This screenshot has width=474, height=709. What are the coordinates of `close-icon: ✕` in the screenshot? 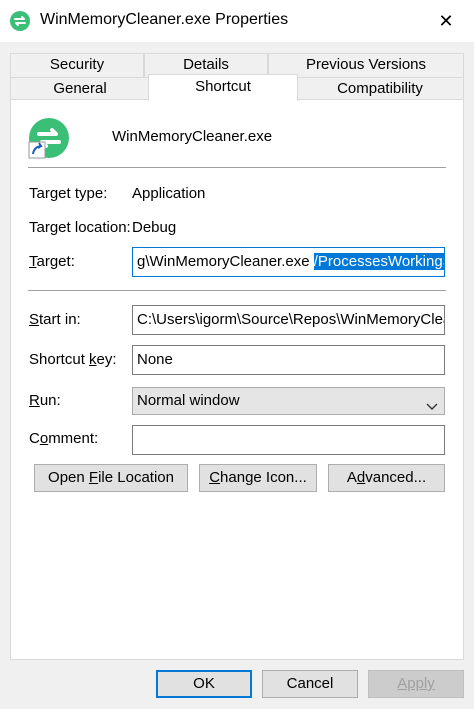 It's located at (446, 20).